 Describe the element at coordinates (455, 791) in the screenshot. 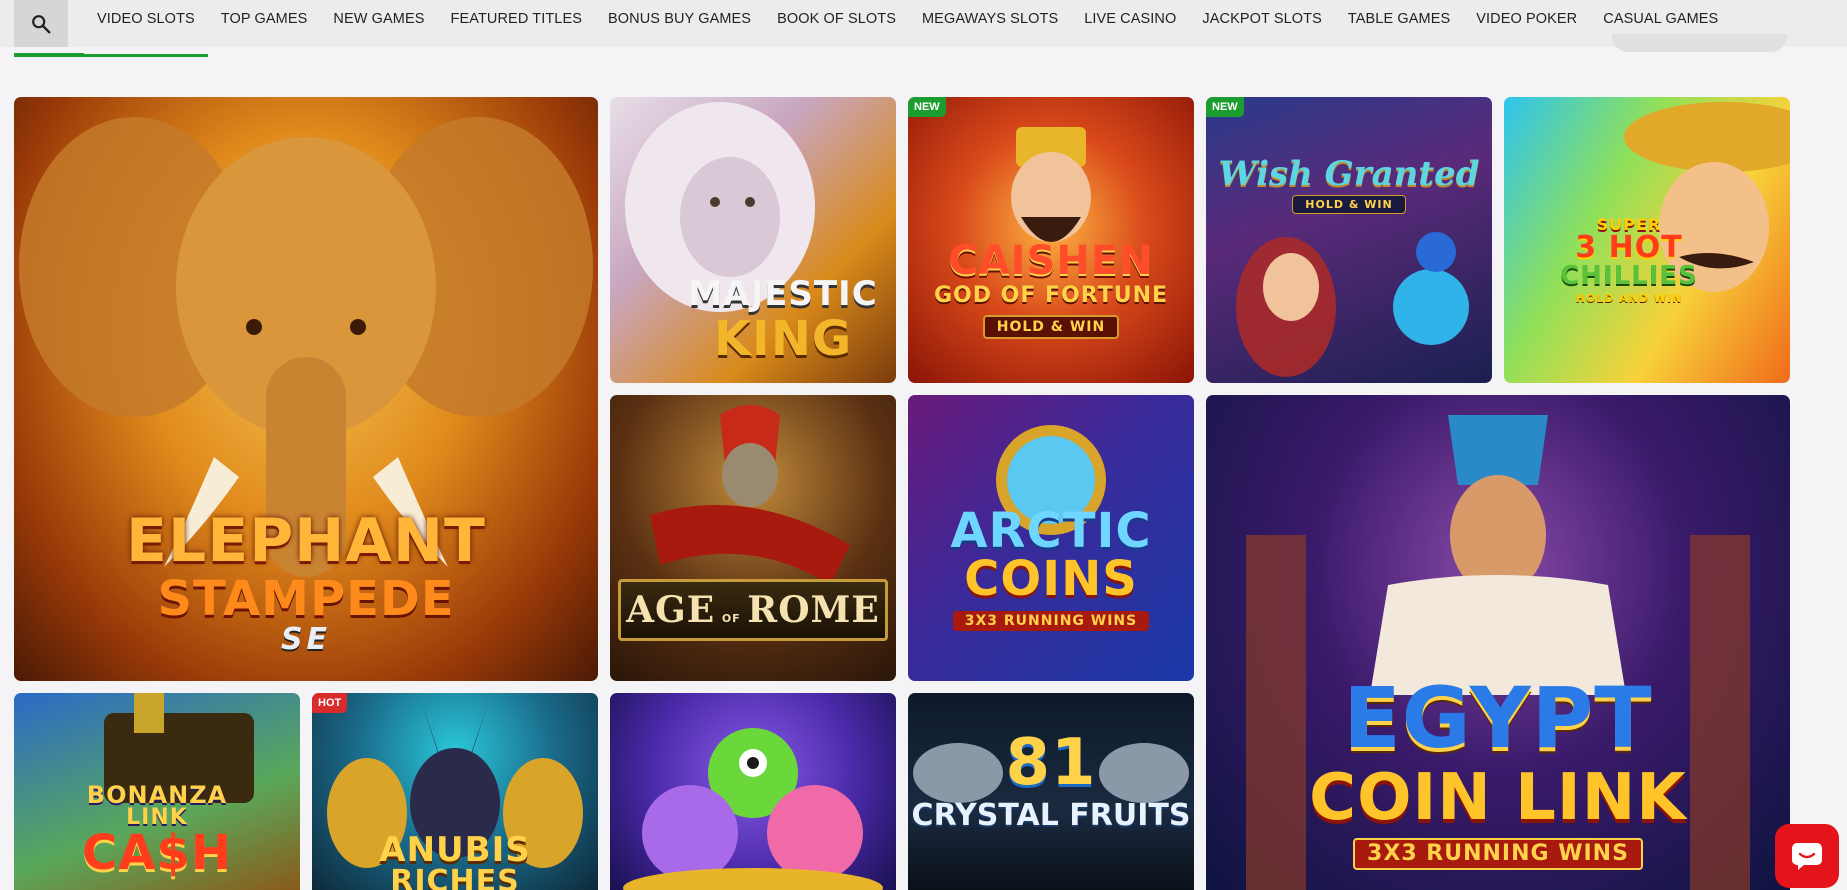

I see `game-tile-anubis-riches: HOT ANUBIS RICHES` at that location.